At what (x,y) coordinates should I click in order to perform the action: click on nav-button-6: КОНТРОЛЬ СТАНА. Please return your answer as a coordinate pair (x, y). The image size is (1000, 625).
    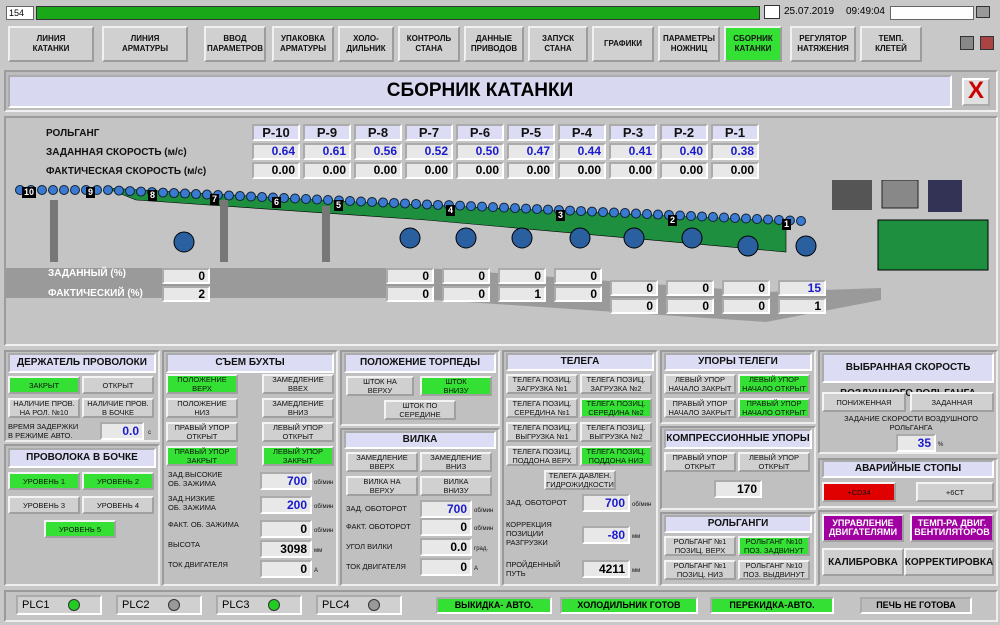
    Looking at the image, I should click on (429, 44).